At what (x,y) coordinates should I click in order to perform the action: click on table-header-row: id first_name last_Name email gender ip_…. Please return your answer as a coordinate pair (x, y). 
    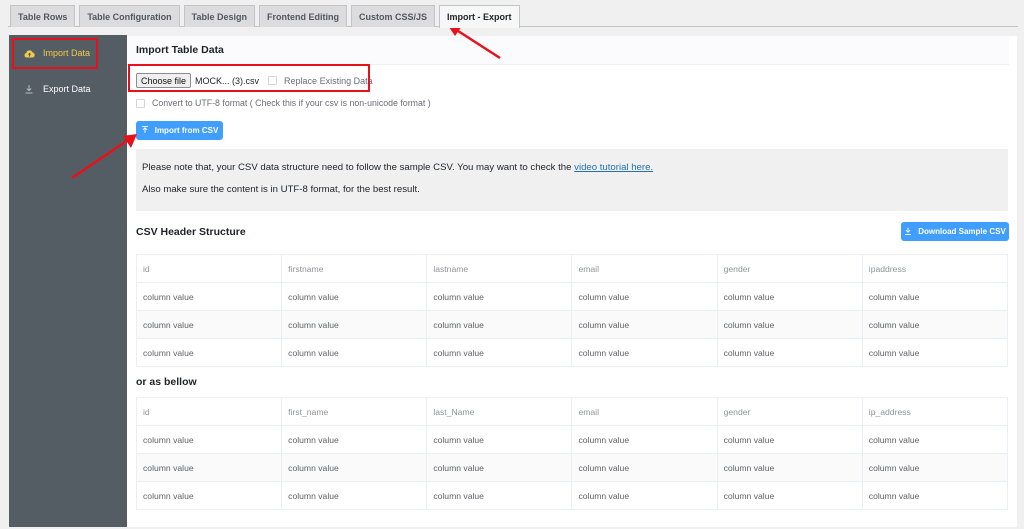
    Looking at the image, I should click on (572, 411).